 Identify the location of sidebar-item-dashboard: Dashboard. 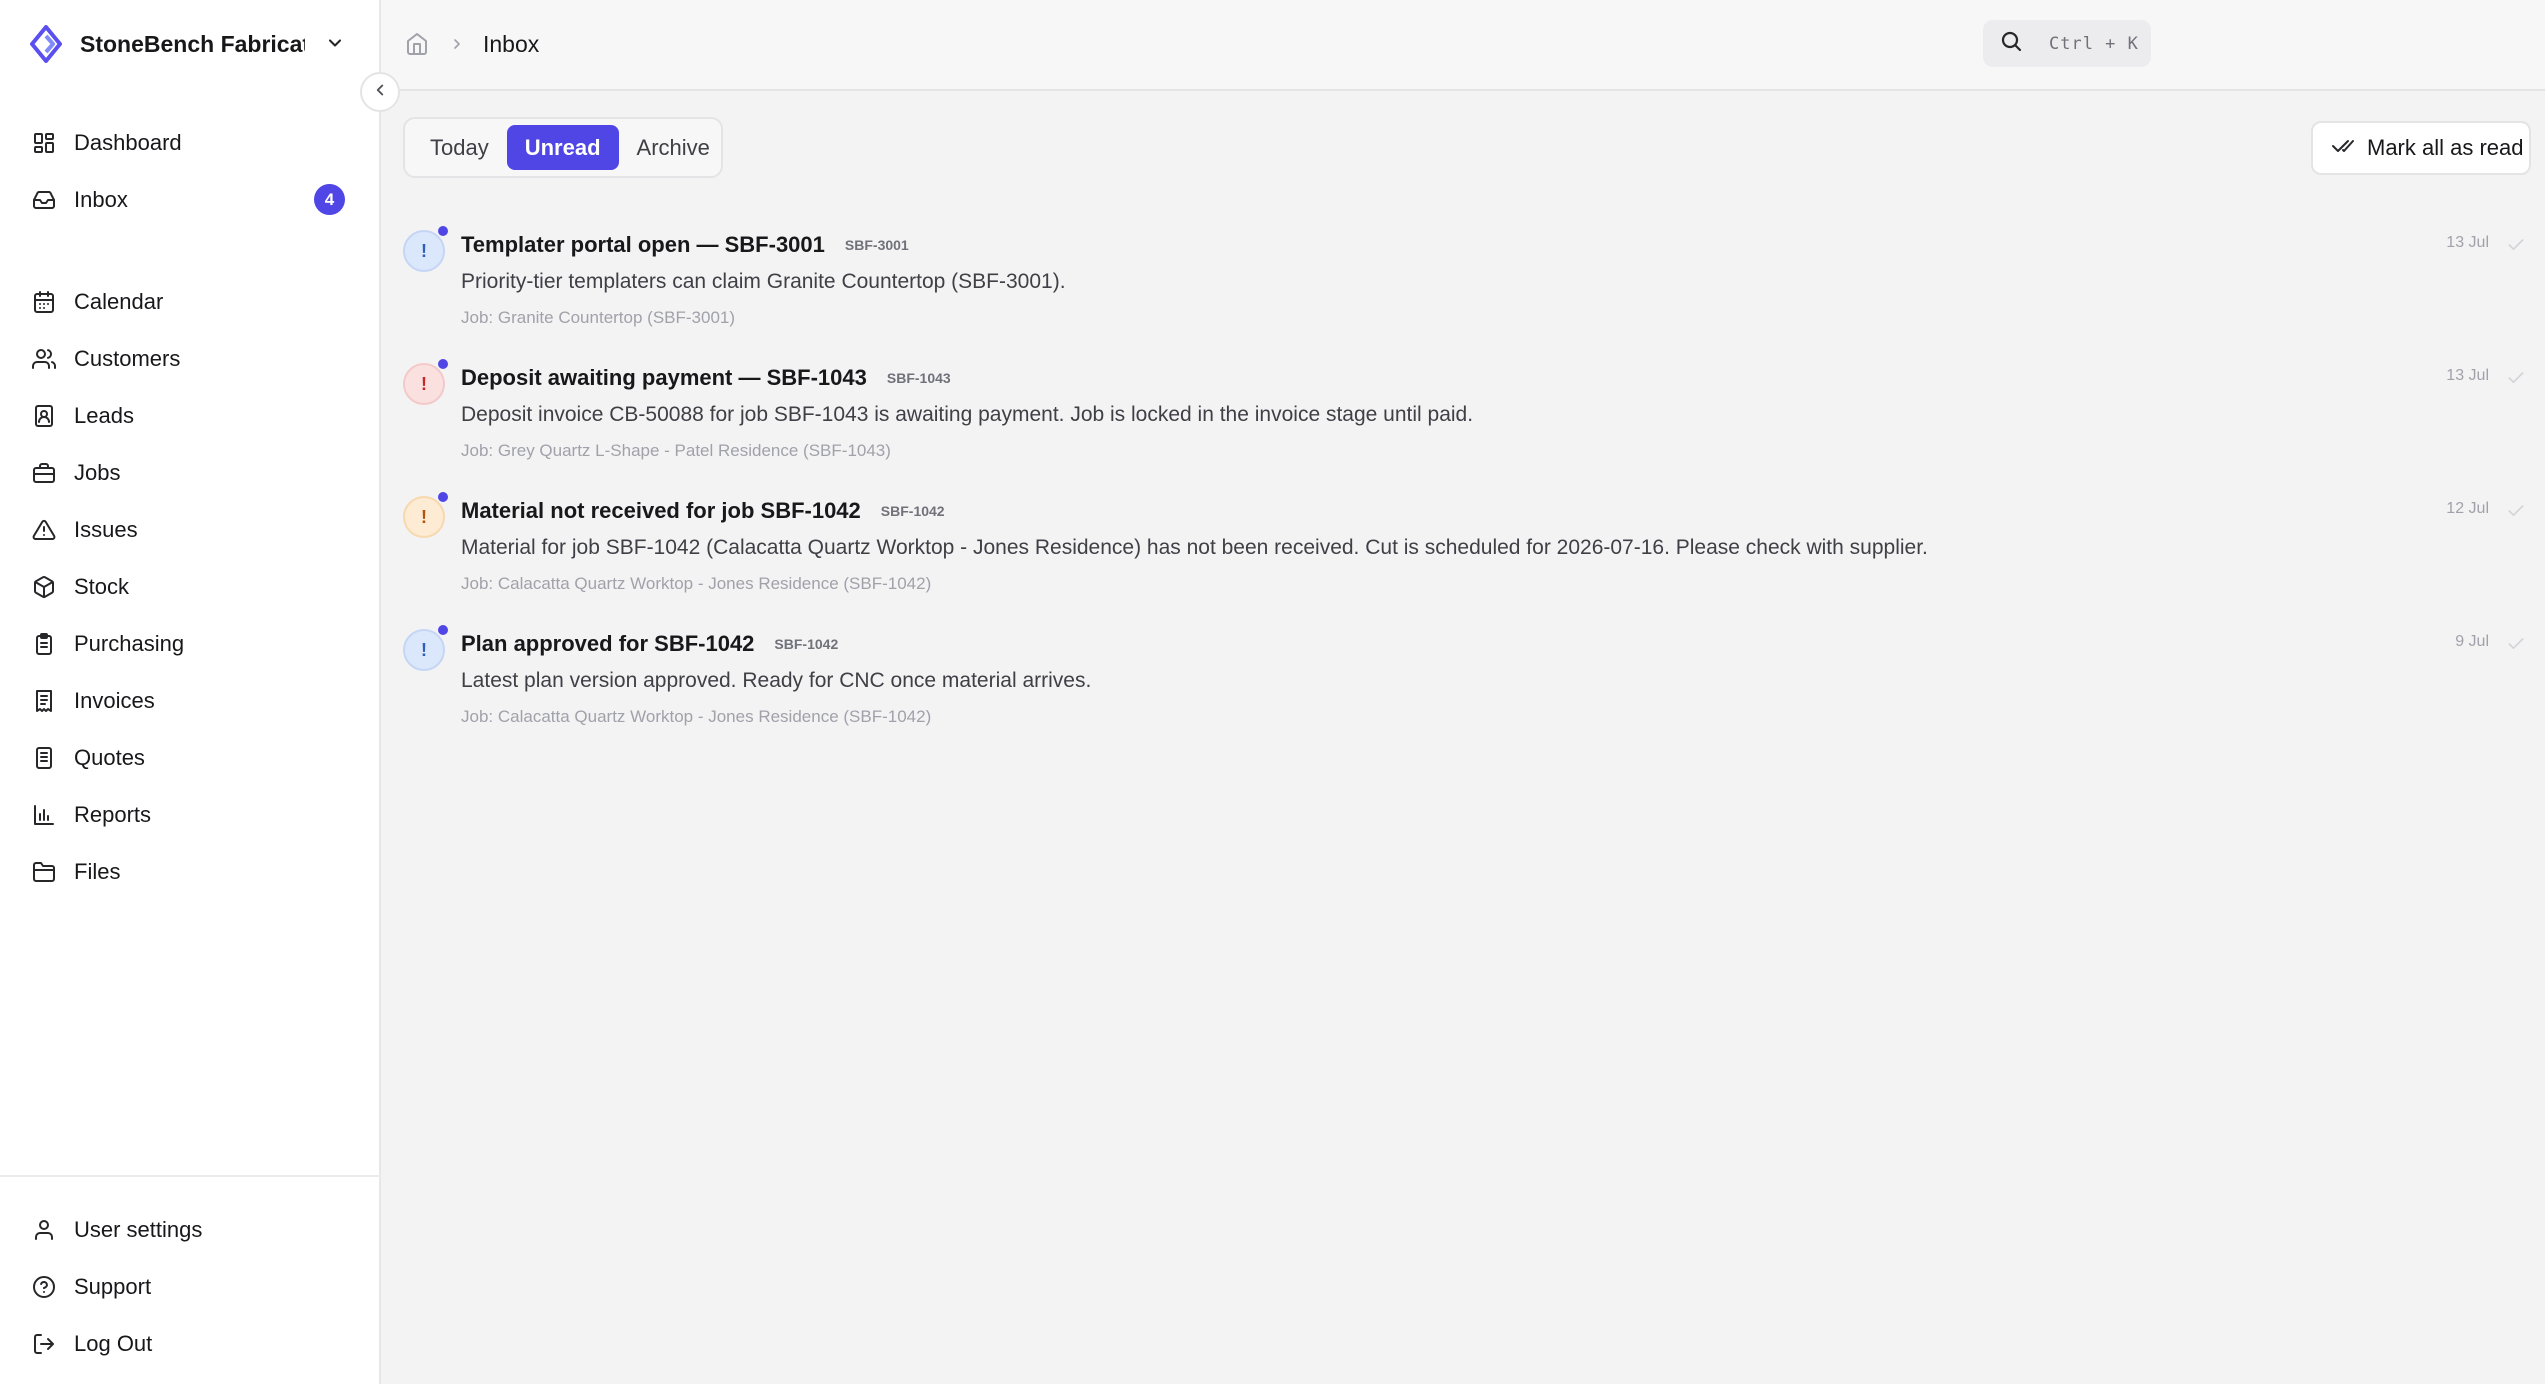
(190, 142).